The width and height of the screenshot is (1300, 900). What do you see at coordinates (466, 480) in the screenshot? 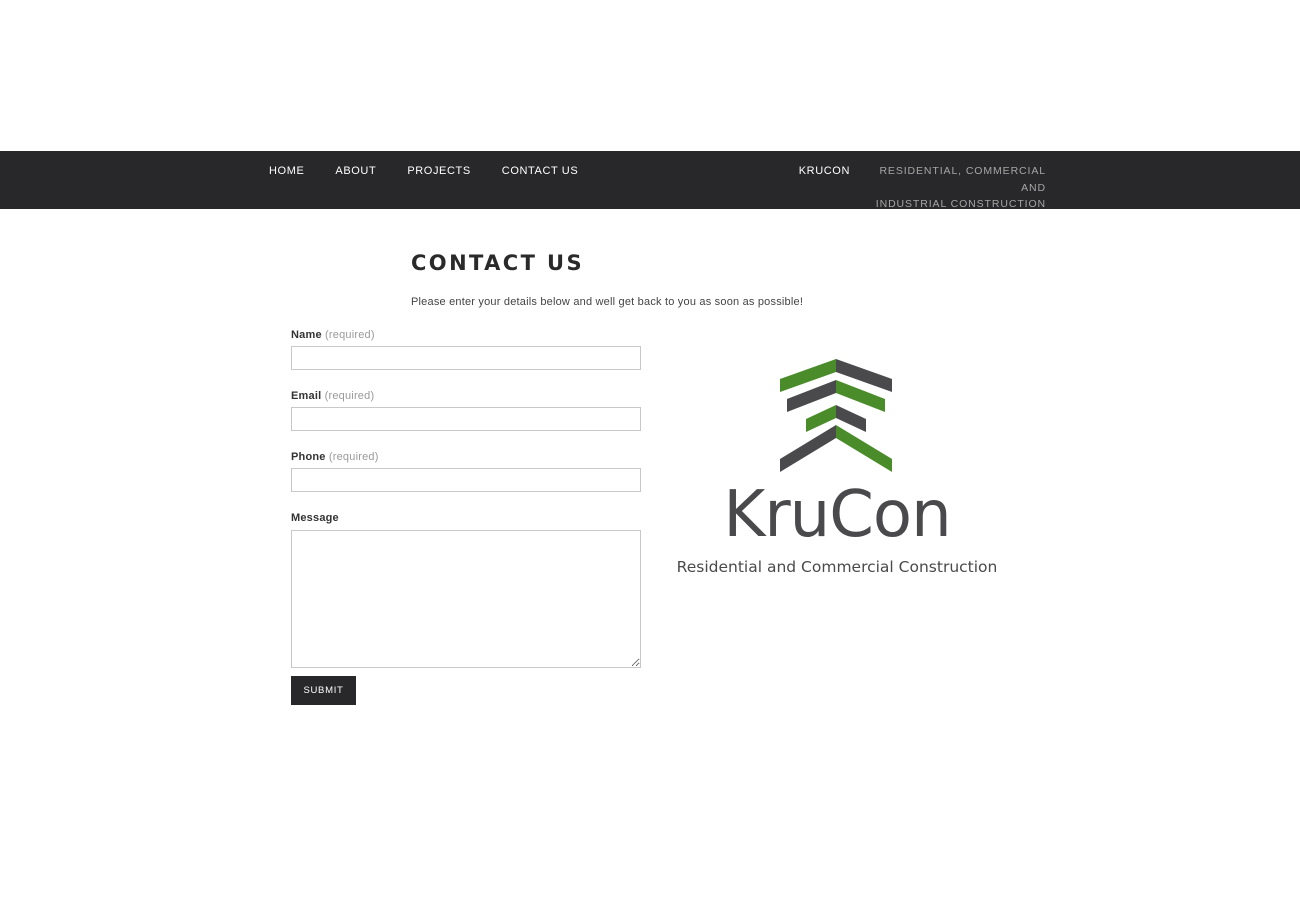
I see `phone-input` at bounding box center [466, 480].